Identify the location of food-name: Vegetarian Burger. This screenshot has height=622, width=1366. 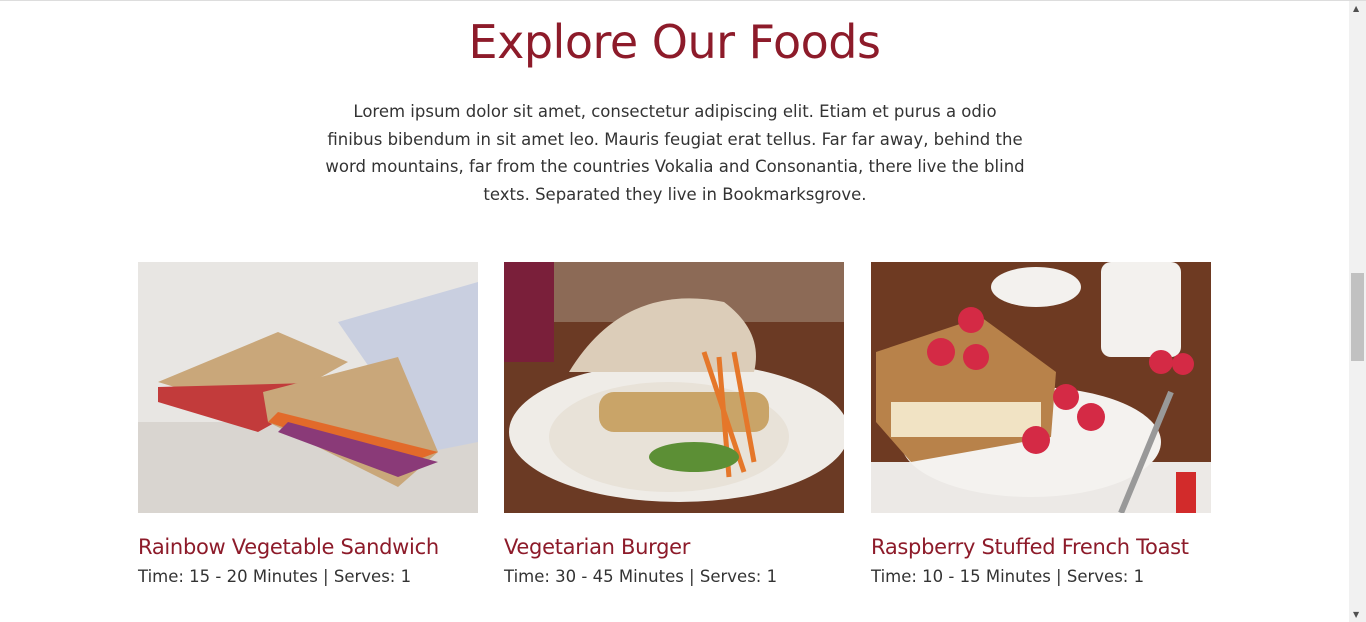
(674, 547).